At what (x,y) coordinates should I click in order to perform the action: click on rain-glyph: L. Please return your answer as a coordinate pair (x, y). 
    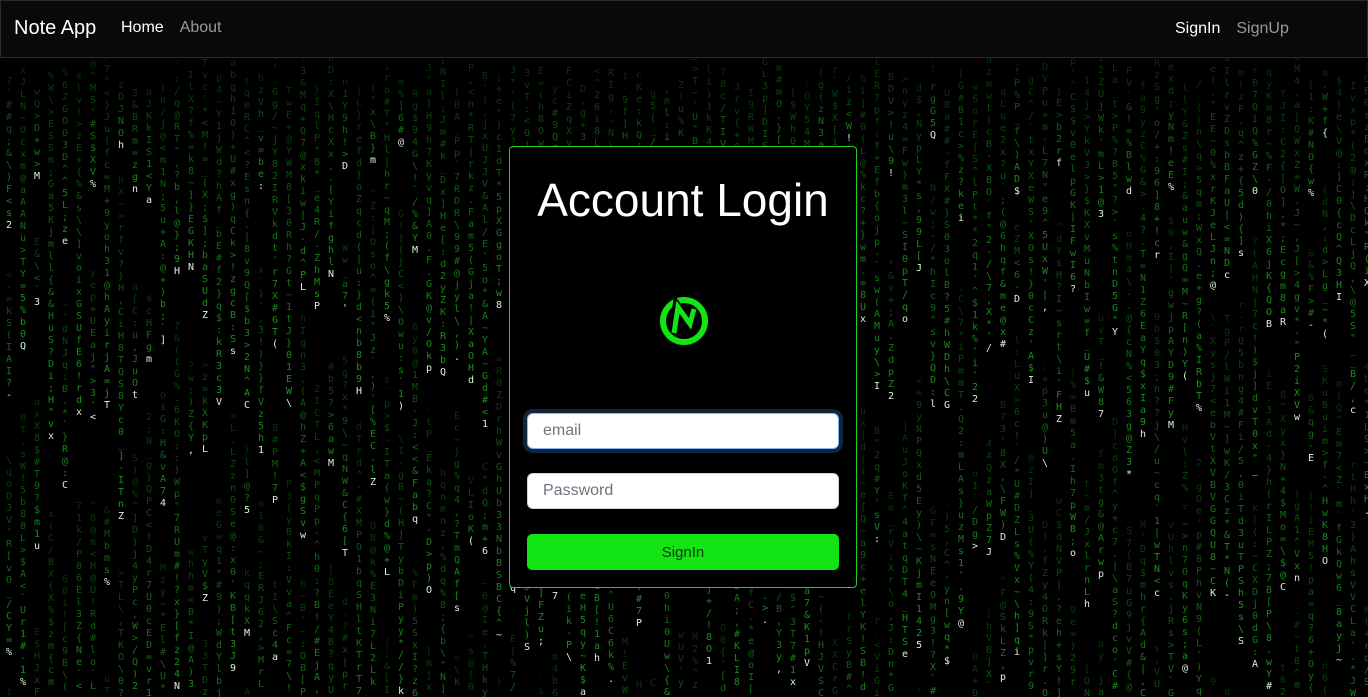
    Looking at the image, I should click on (1199, 643).